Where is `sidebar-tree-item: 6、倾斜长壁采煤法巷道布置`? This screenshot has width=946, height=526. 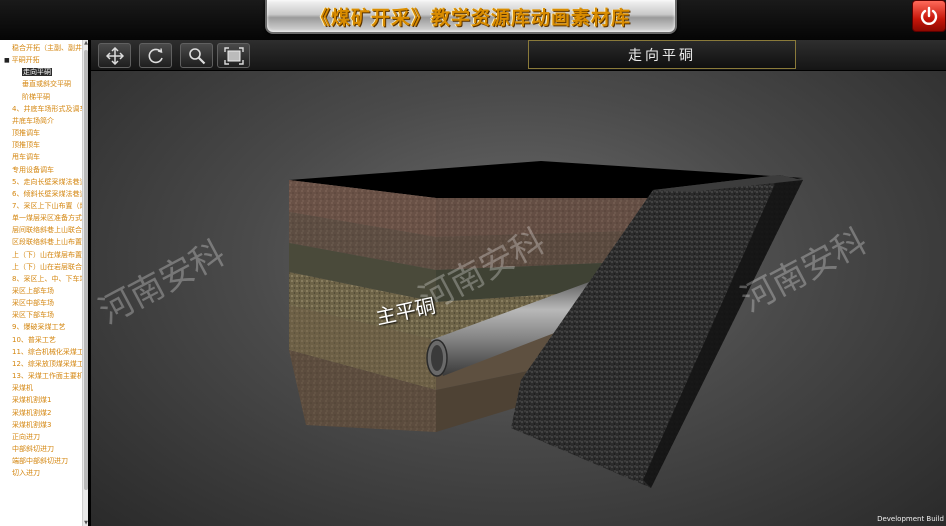
sidebar-tree-item: 6、倾斜长壁采煤法巷道布置 is located at coordinates (42, 194).